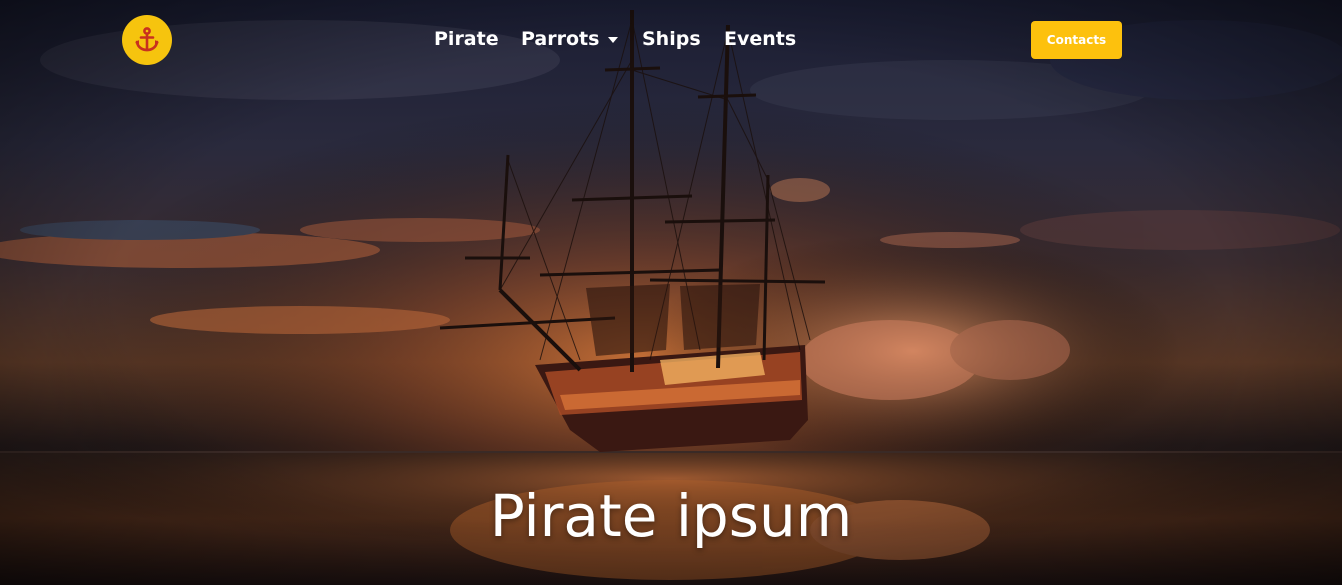  I want to click on nav-item-pirate: Pirate, so click(477, 39).